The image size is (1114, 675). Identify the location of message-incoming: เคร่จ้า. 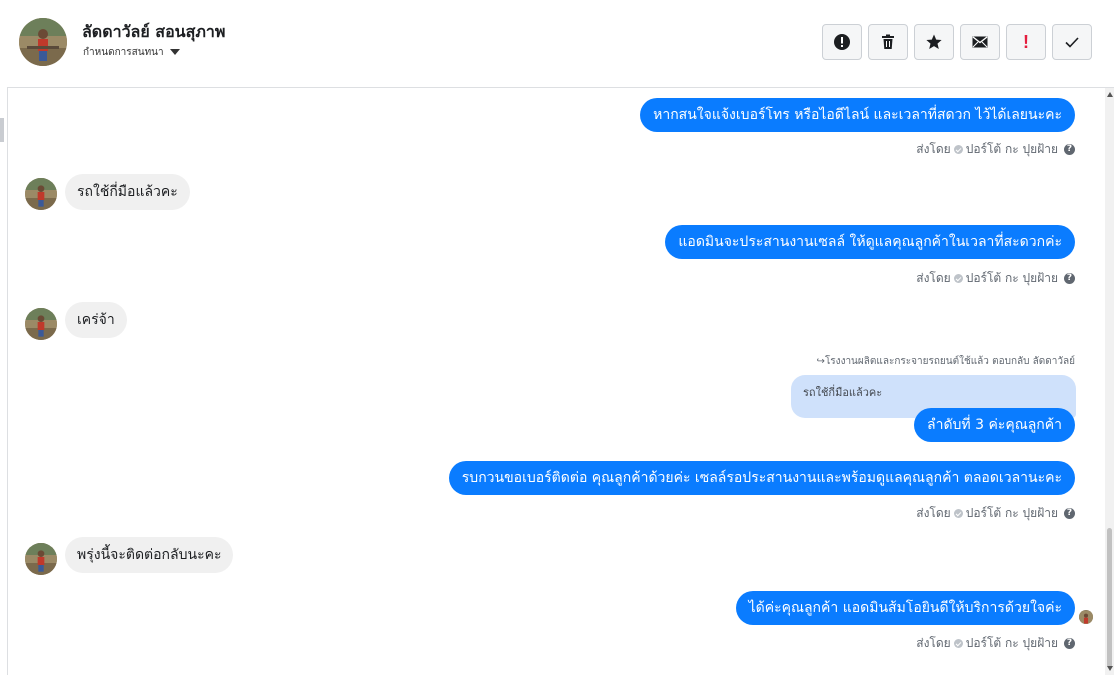
(96, 320).